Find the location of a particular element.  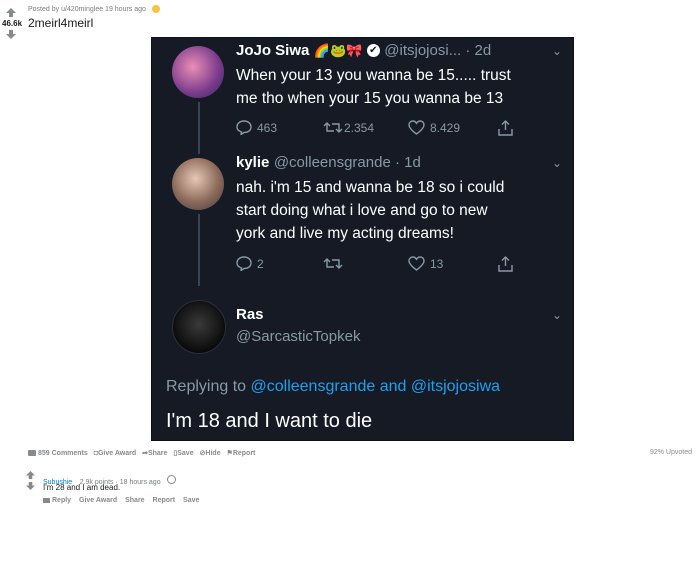

post-title: 2meirl4meirl is located at coordinates (60, 23).